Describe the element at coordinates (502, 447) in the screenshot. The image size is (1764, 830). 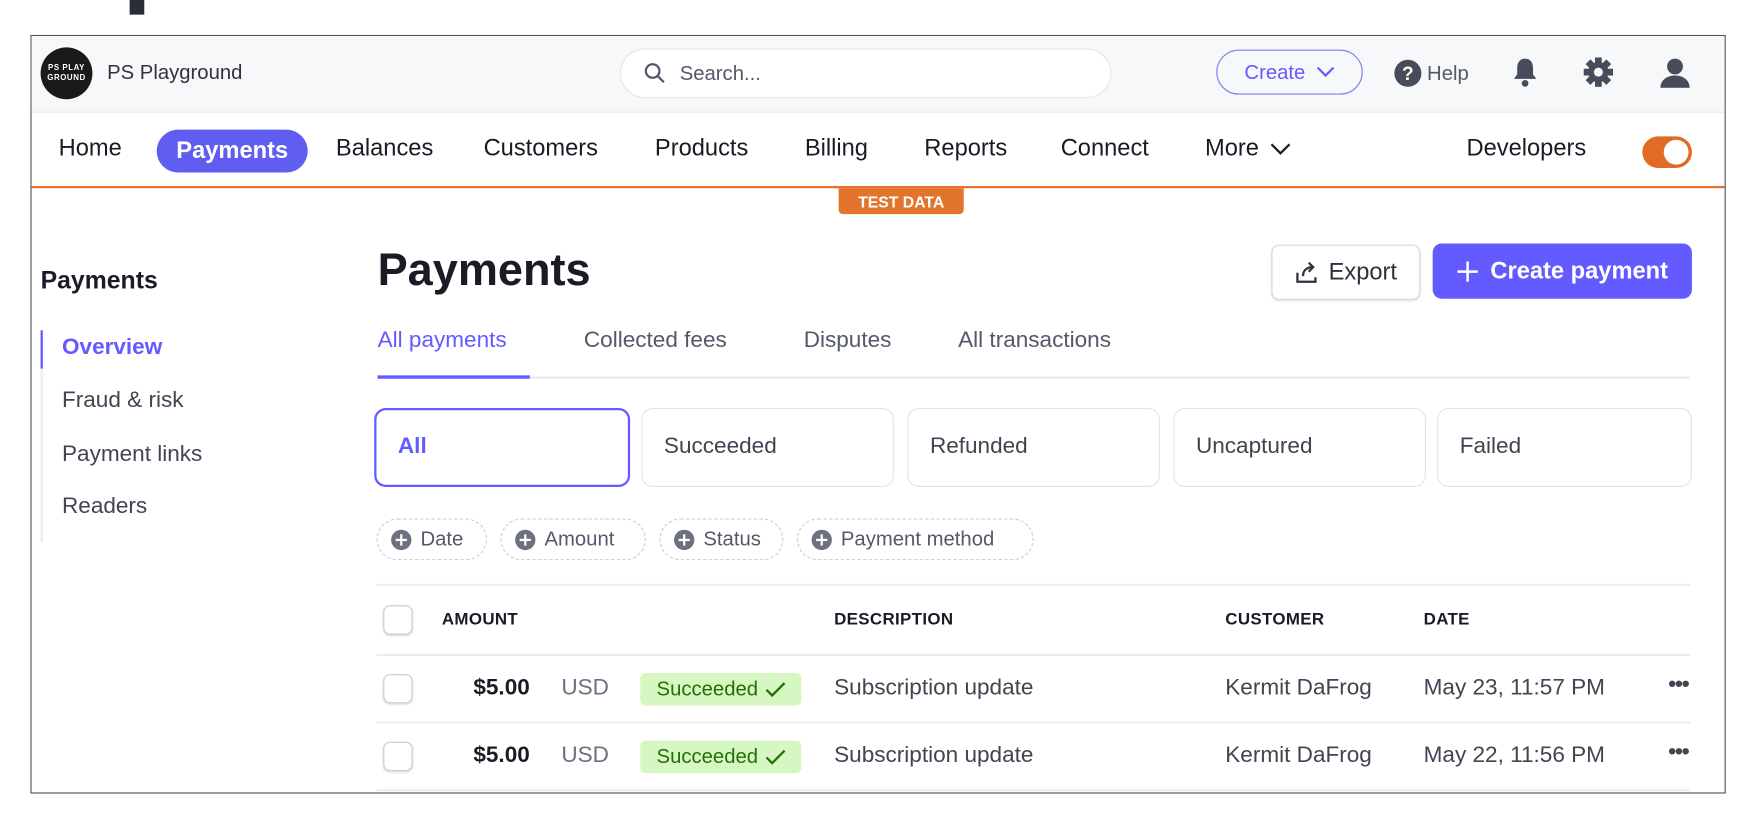
I see `status-card-all: All` at that location.